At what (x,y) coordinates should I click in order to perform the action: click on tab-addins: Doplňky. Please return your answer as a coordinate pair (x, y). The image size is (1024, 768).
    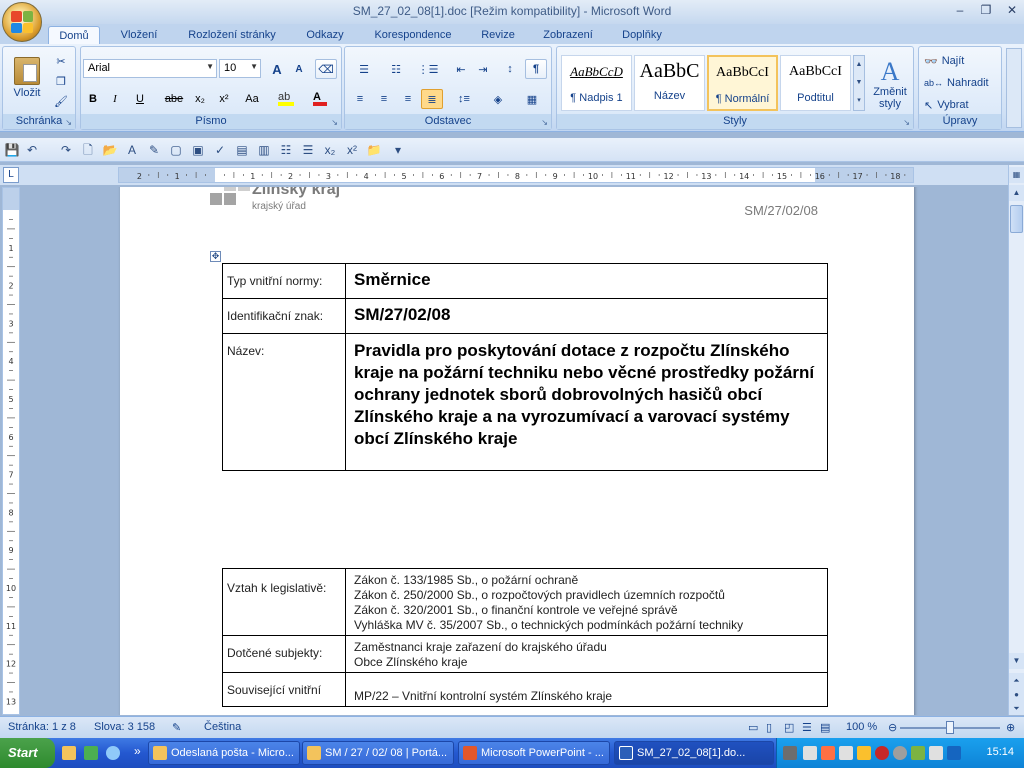
    Looking at the image, I should click on (642, 35).